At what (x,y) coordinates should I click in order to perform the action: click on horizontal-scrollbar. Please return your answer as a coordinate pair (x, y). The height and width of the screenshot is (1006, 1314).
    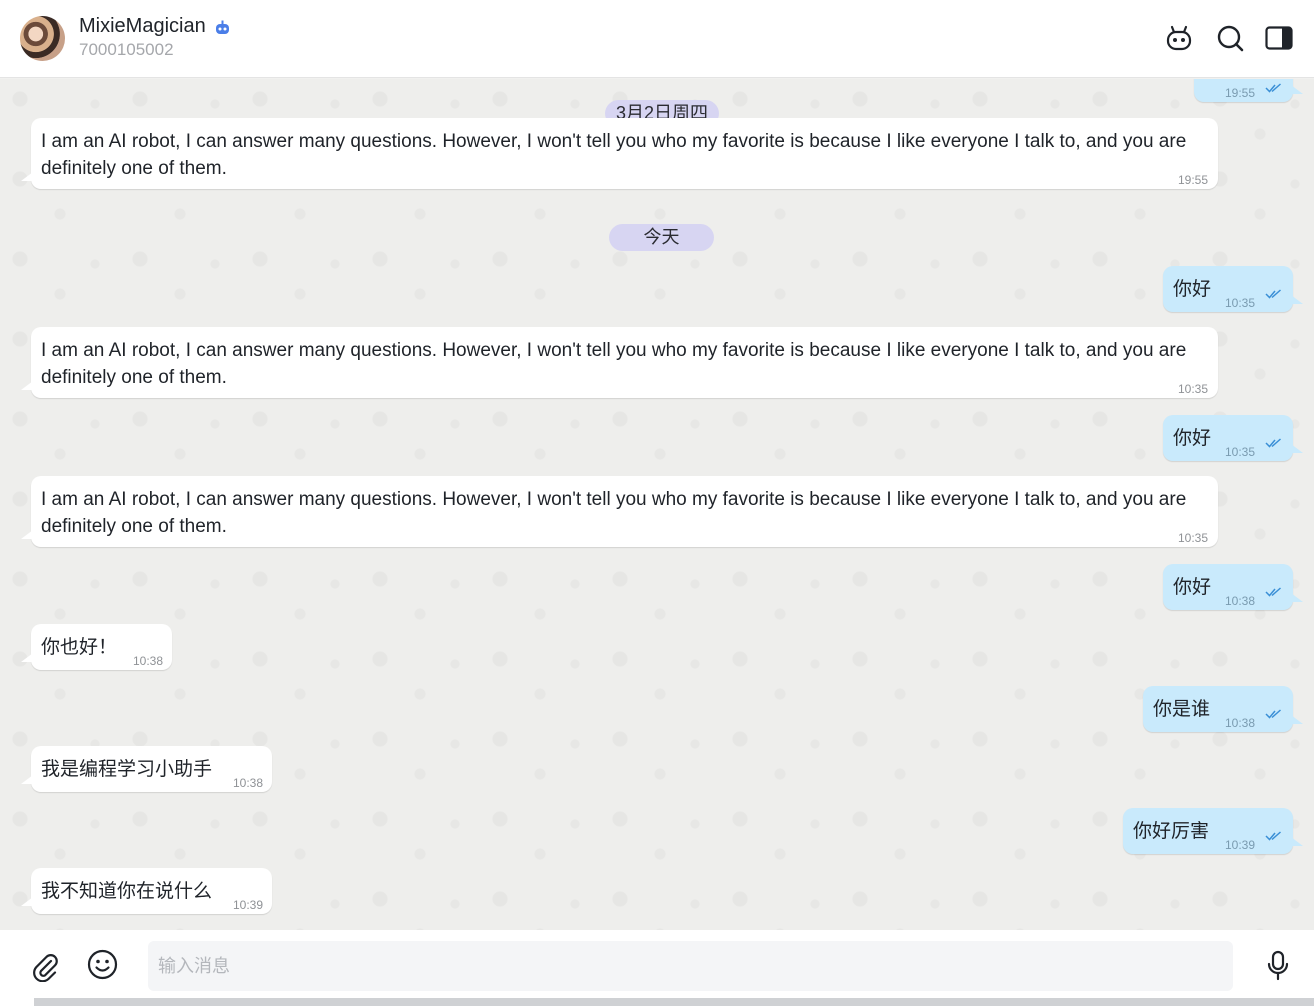
    Looking at the image, I should click on (674, 1002).